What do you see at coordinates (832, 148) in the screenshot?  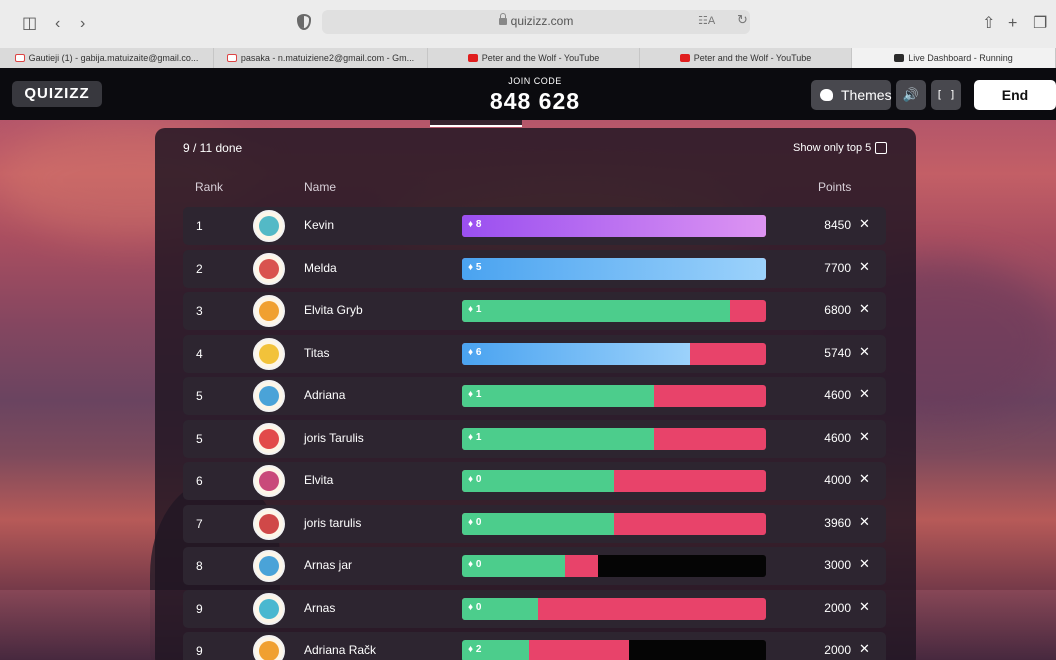 I see `top5-label: Show only top 5` at bounding box center [832, 148].